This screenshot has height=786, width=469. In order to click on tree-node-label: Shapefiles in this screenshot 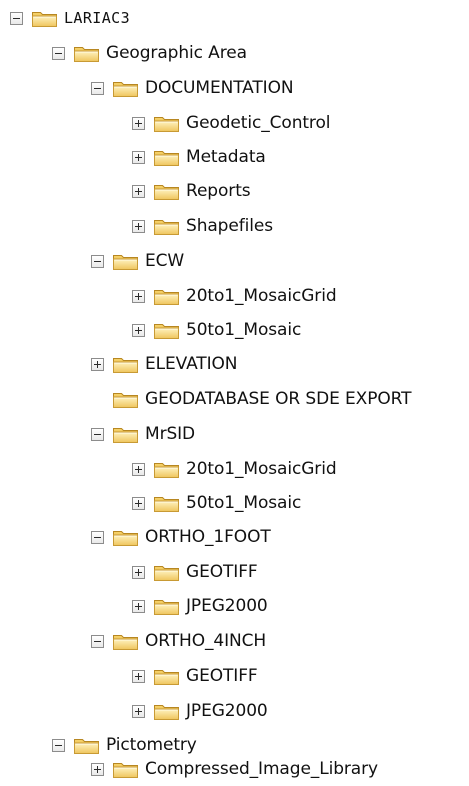, I will do `click(229, 226)`.